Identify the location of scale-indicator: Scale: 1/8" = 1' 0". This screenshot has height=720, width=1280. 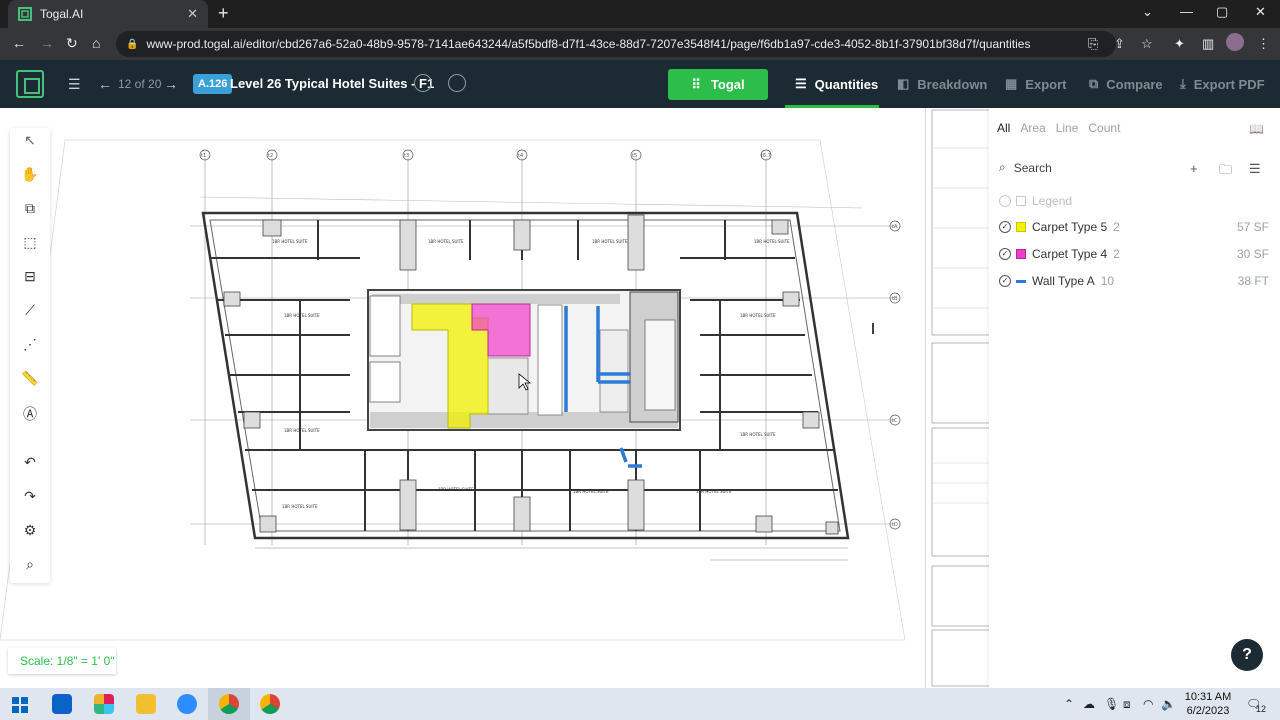
(62, 661).